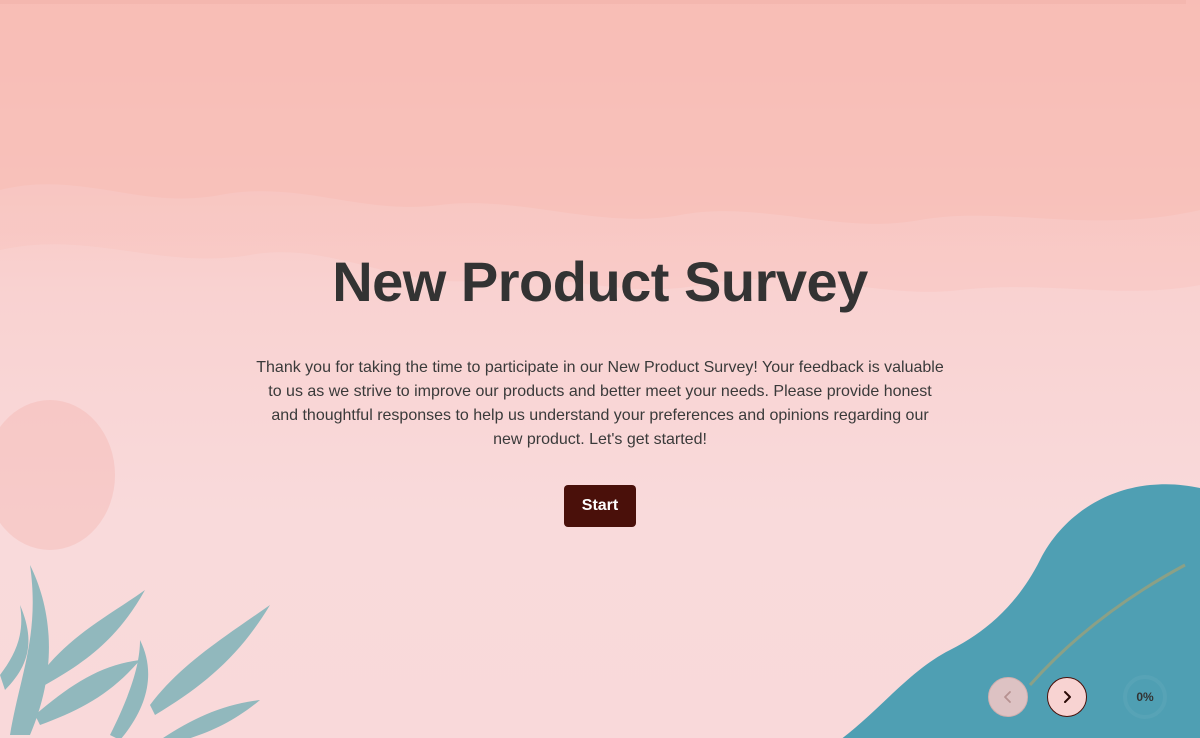 Image resolution: width=1200 pixels, height=738 pixels. I want to click on chevron-right-icon, so click(1067, 697).